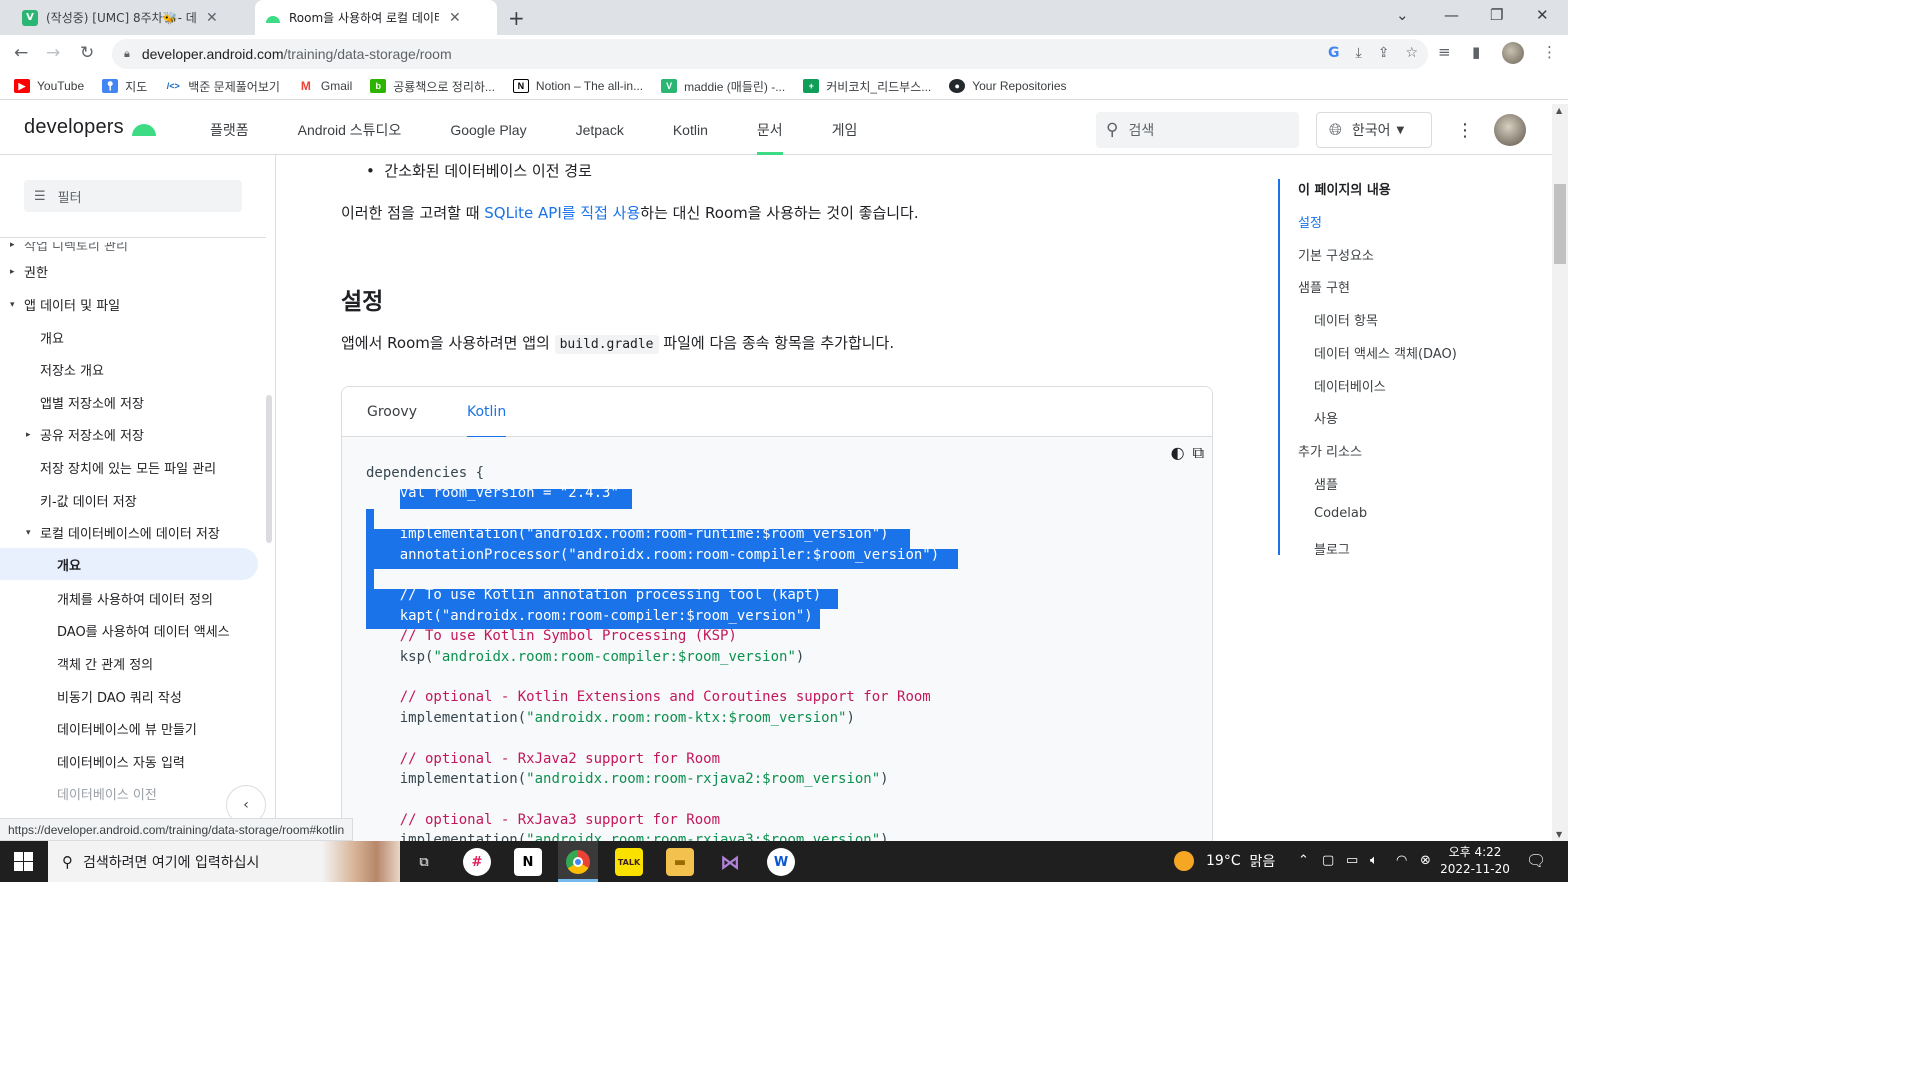  I want to click on back-icon: ←, so click(21, 53).